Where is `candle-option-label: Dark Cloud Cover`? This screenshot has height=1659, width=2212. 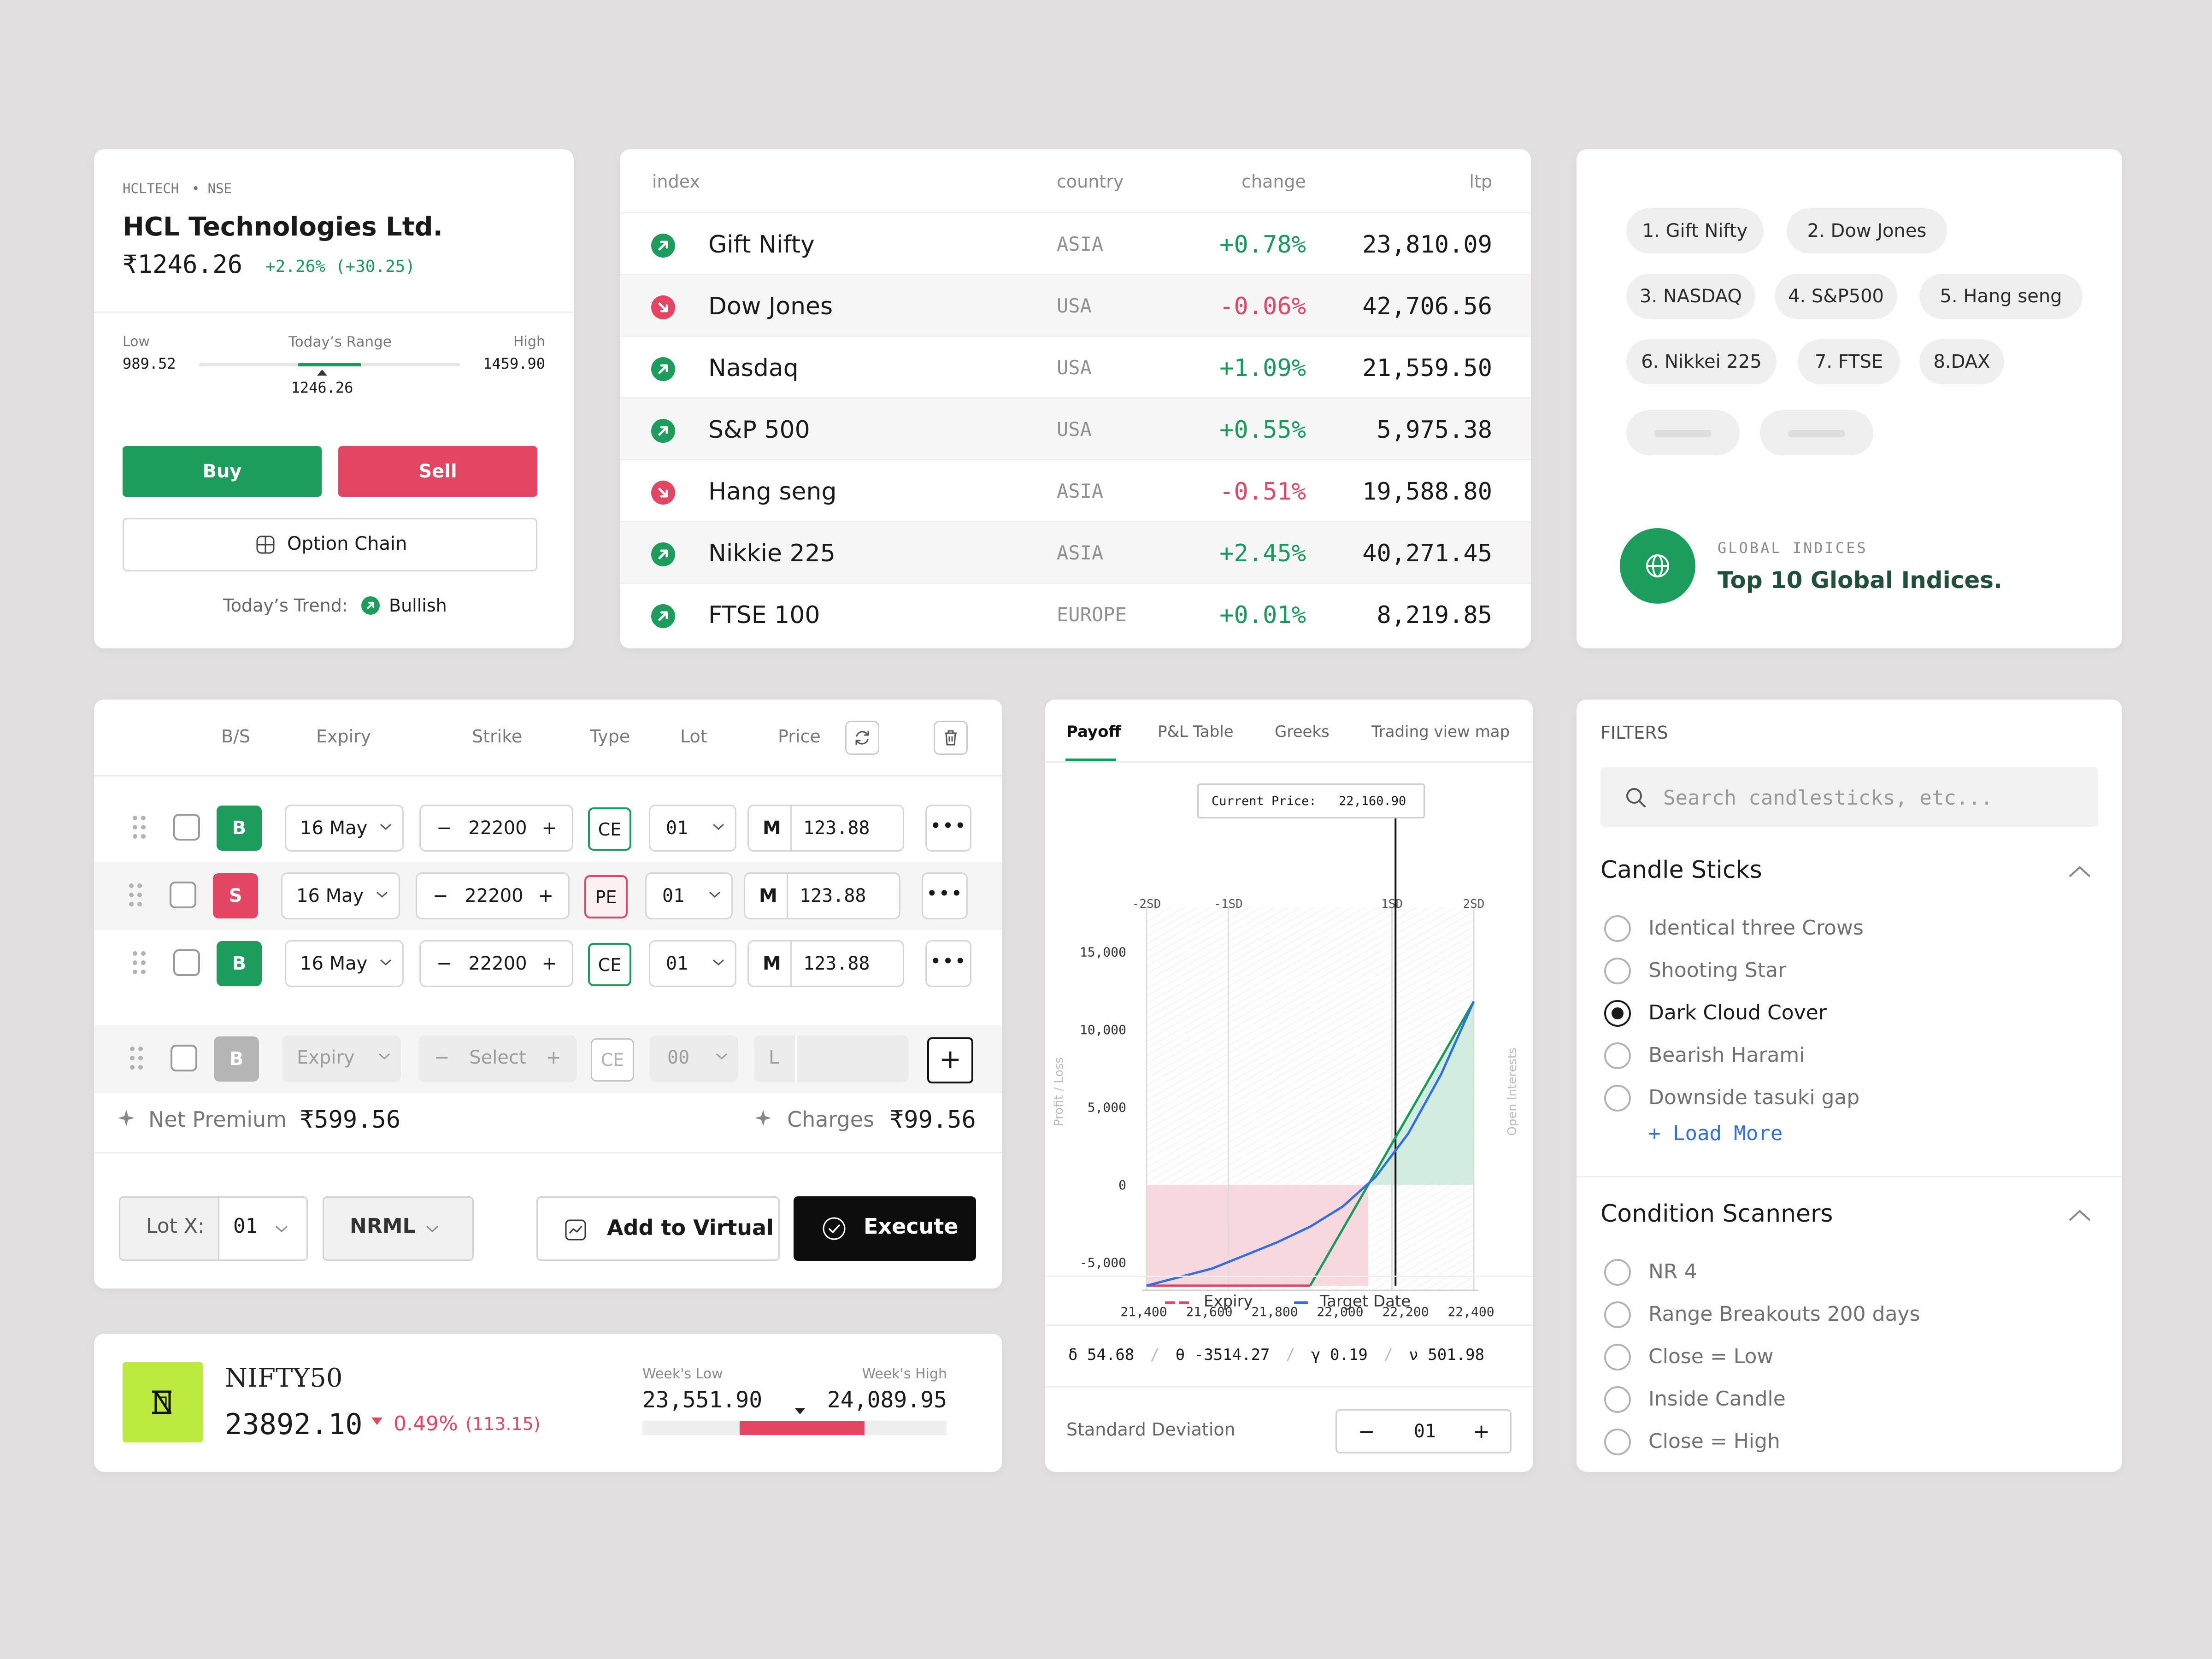
candle-option-label: Dark Cloud Cover is located at coordinates (1737, 1012).